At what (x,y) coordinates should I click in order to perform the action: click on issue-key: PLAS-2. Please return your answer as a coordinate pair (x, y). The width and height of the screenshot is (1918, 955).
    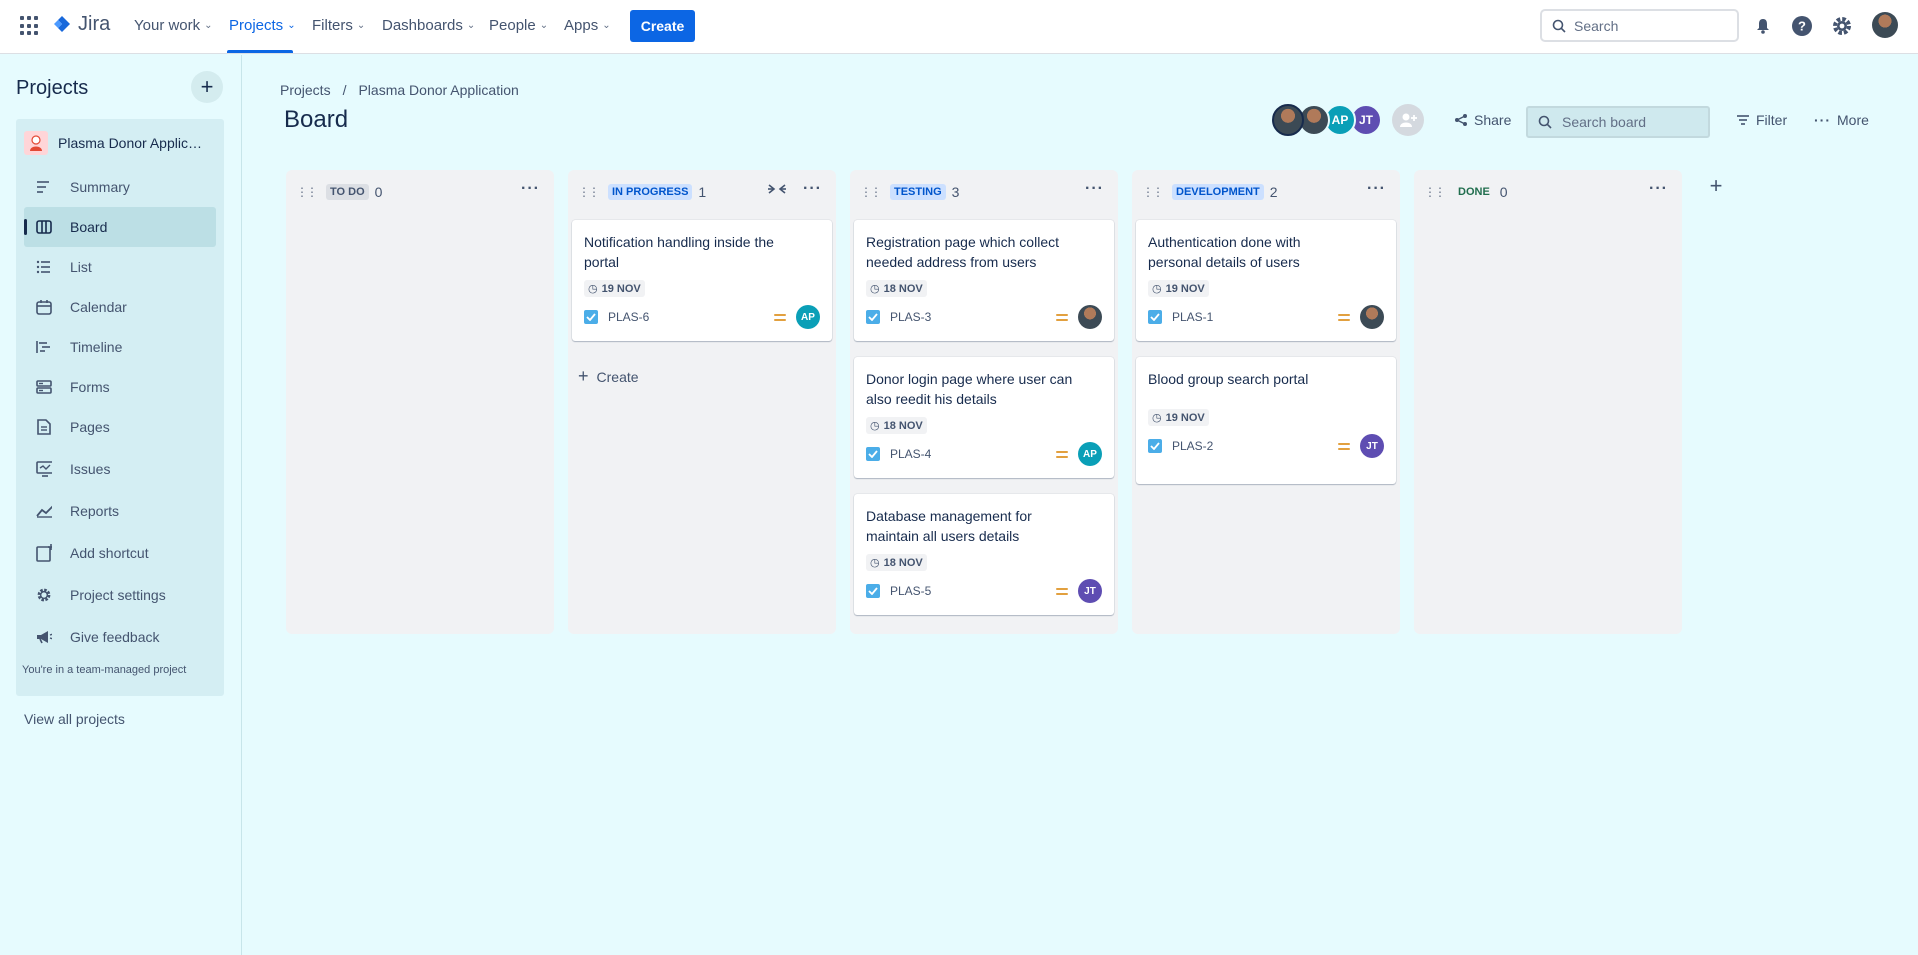
    Looking at the image, I should click on (1192, 446).